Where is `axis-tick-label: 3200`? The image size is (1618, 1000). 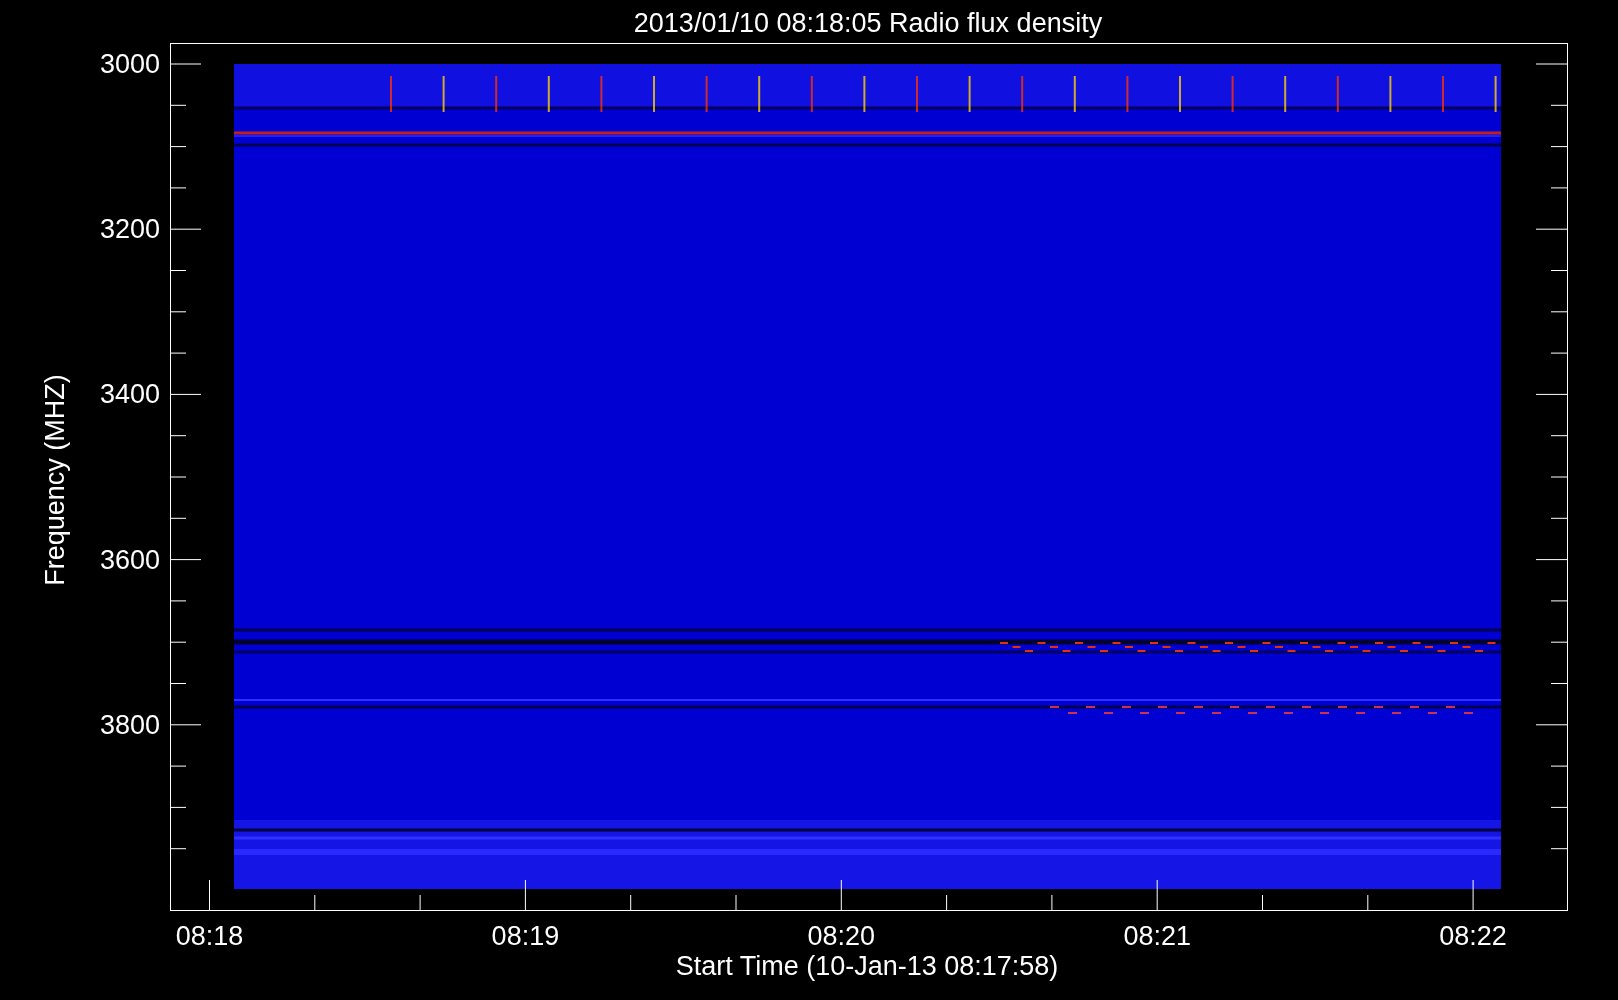 axis-tick-label: 3200 is located at coordinates (129, 229).